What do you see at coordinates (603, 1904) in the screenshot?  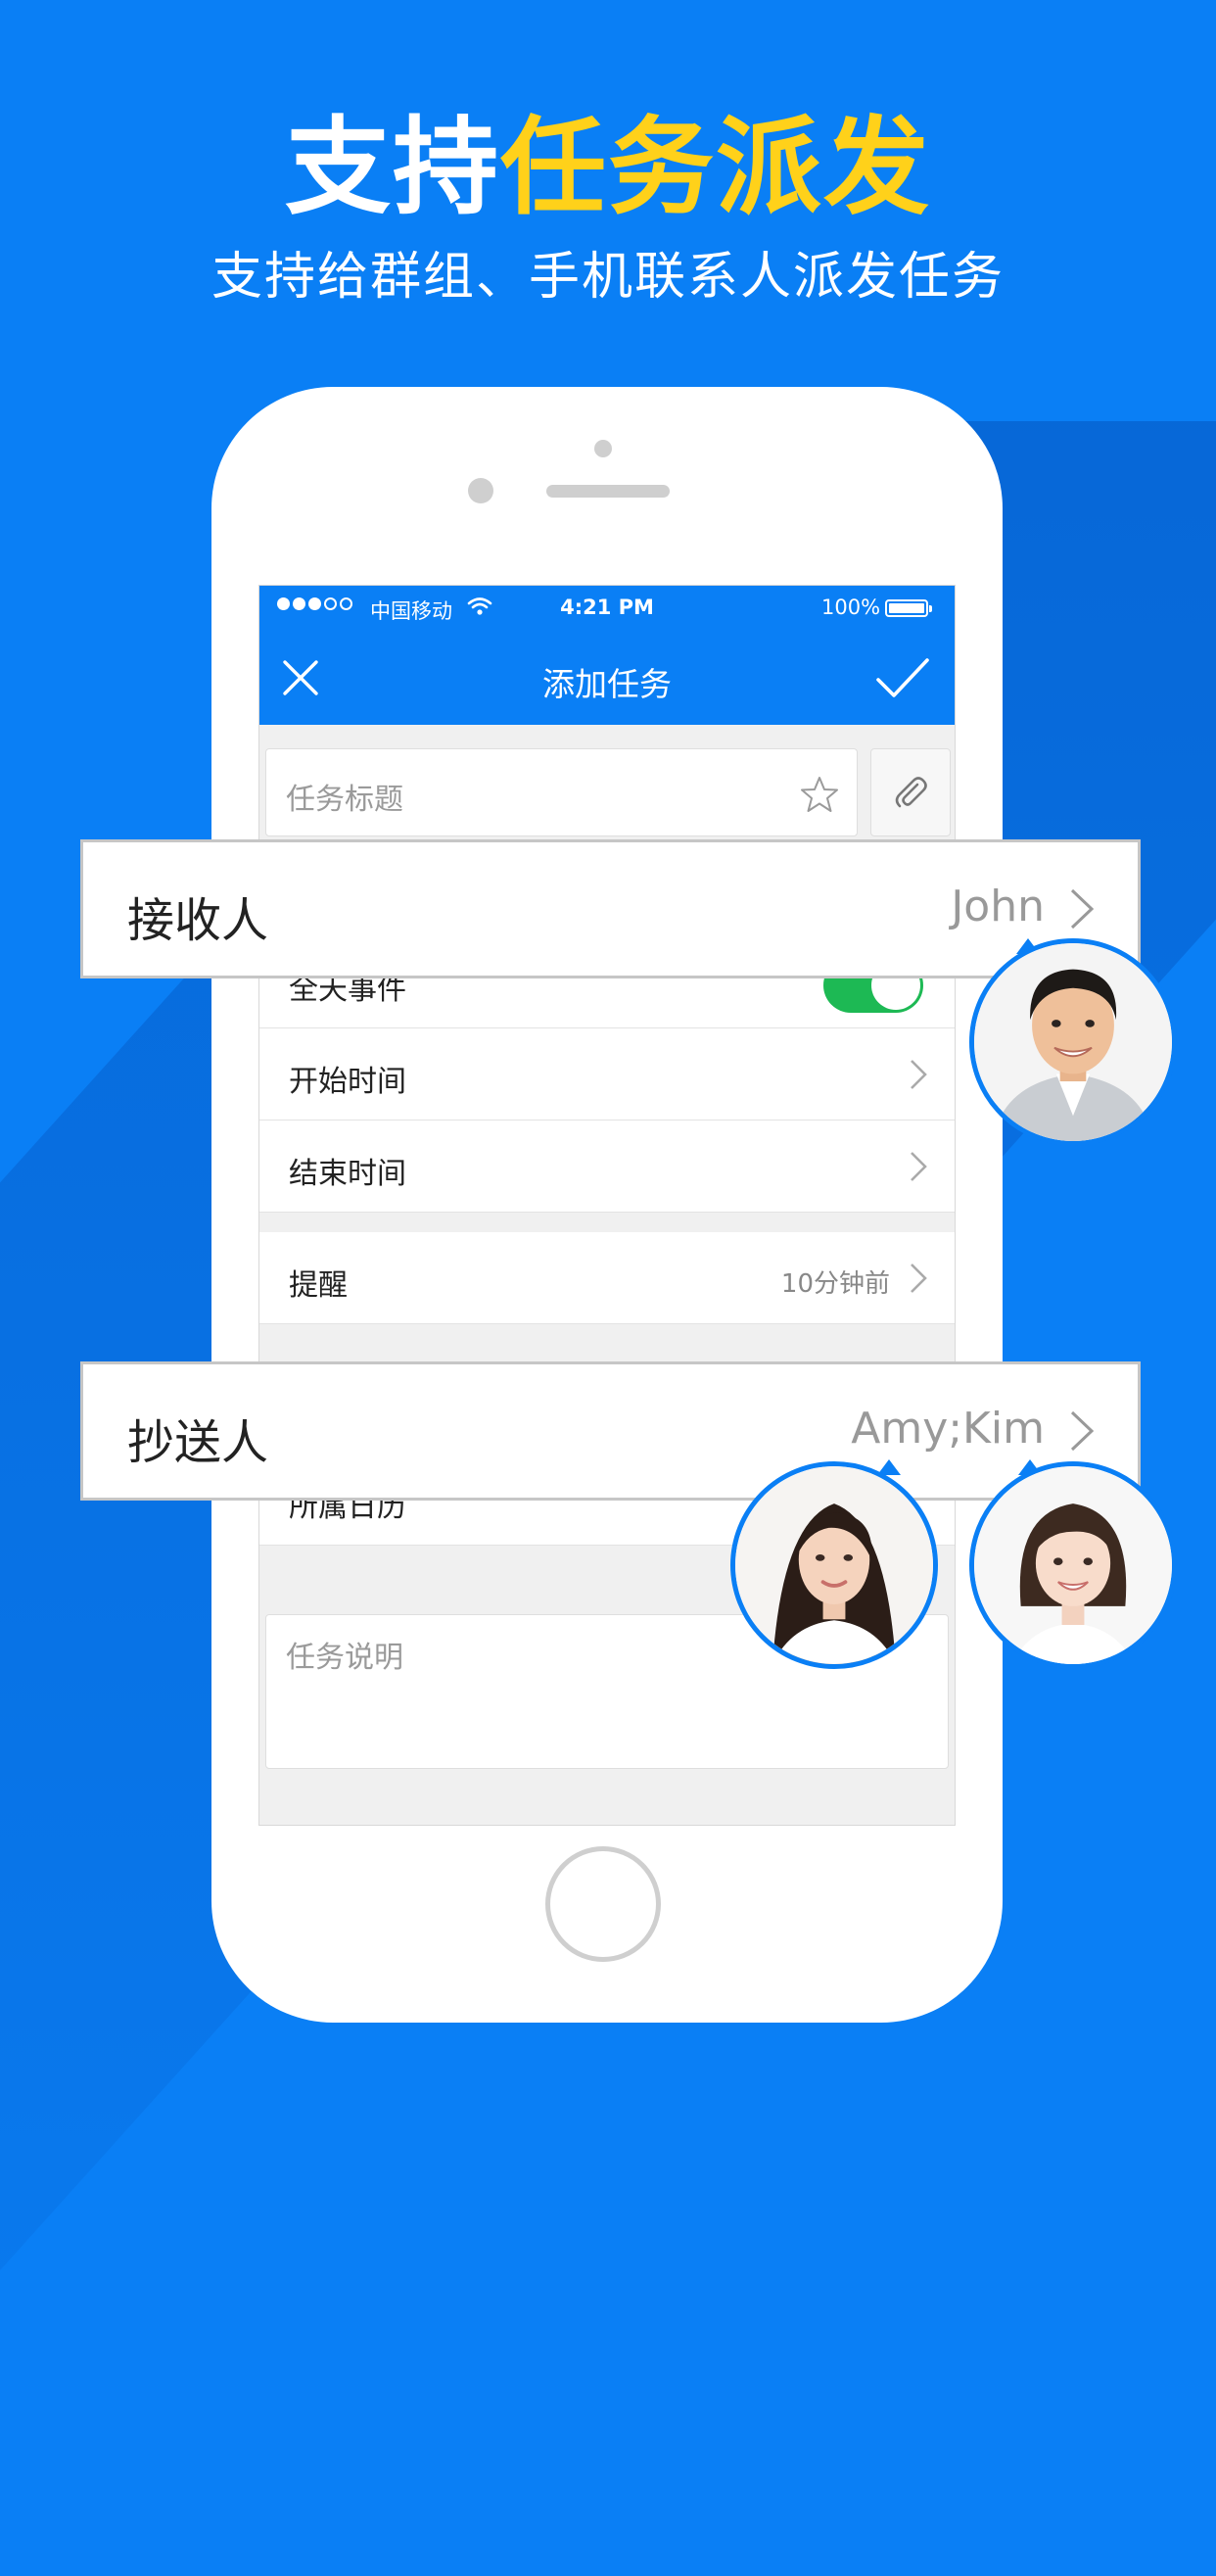 I see `home-button` at bounding box center [603, 1904].